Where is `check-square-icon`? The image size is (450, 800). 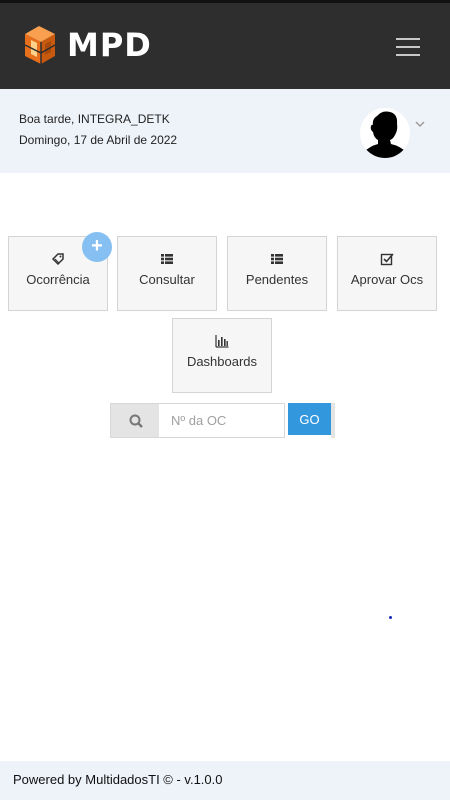 check-square-icon is located at coordinates (387, 259).